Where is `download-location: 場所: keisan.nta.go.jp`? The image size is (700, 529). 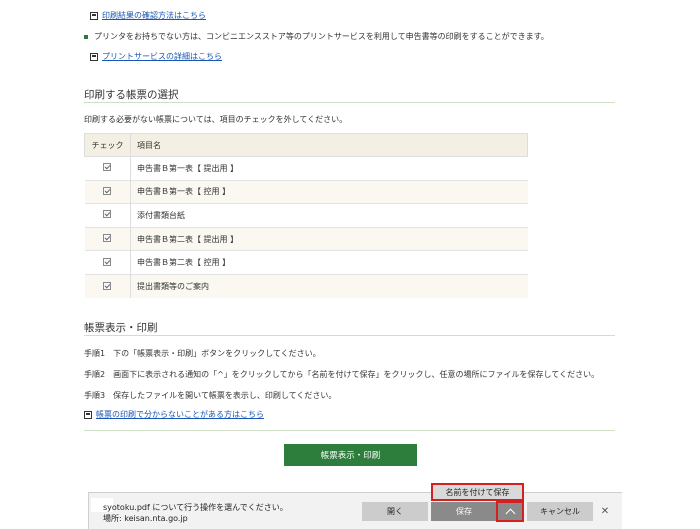
download-location: 場所: keisan.nta.go.jp is located at coordinates (145, 518).